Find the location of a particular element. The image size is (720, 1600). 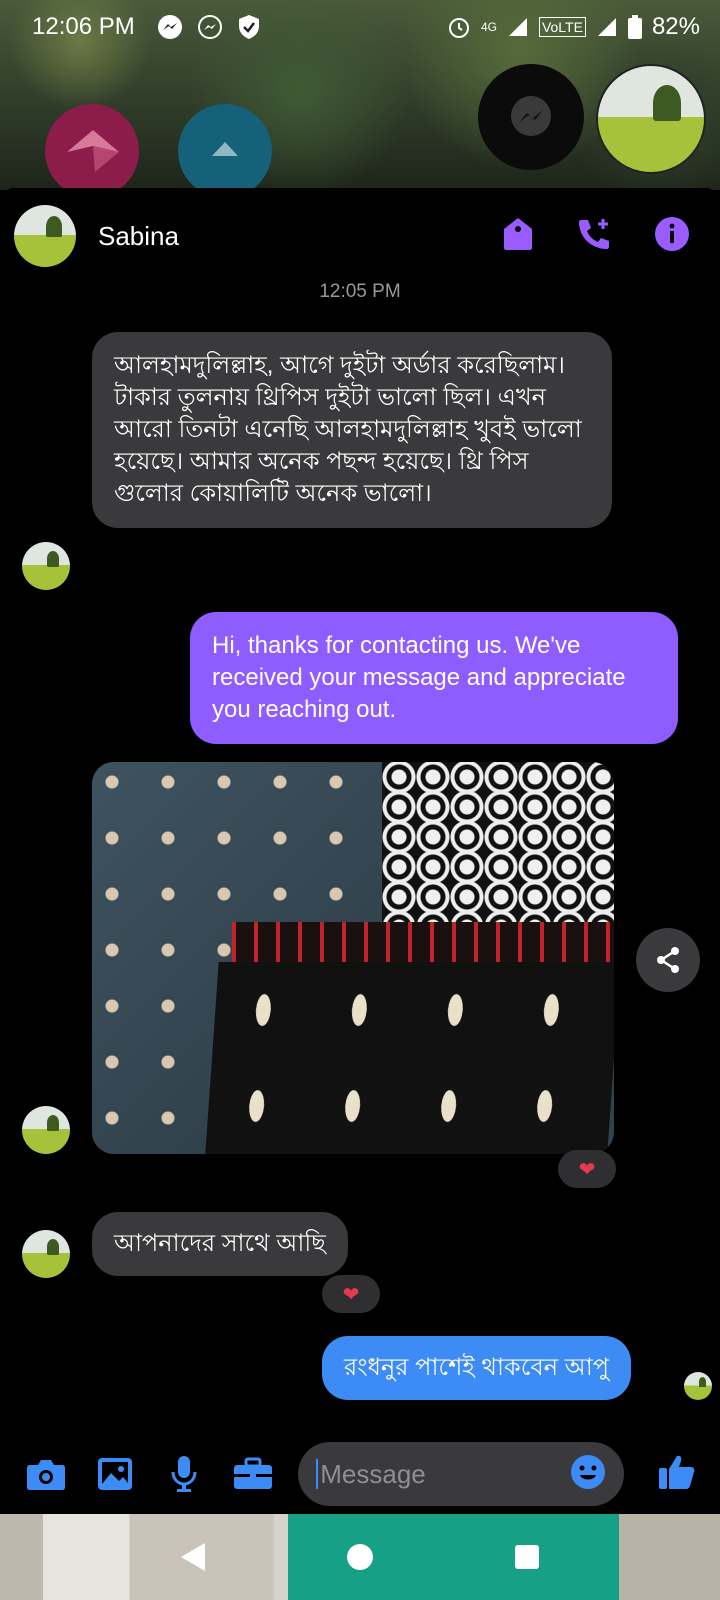

message-timestamp: 12:05 PM is located at coordinates (360, 291).